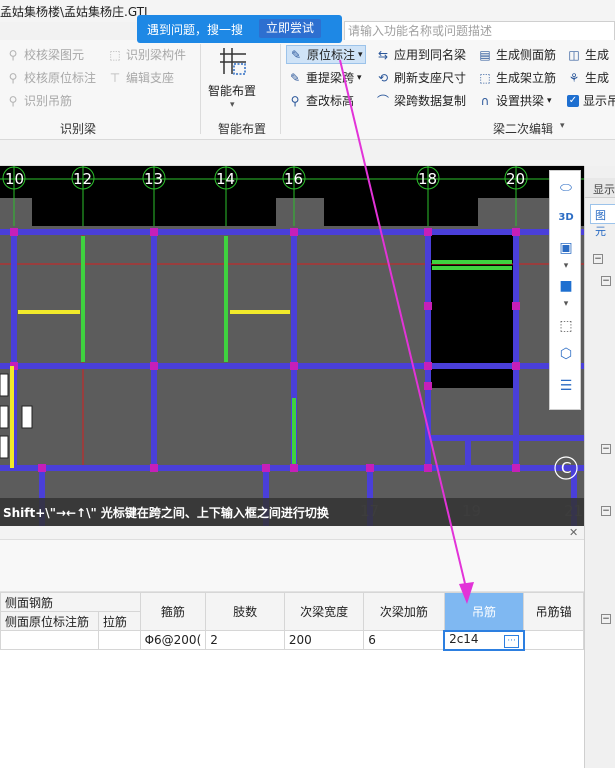 This screenshot has height=768, width=615. I want to click on generate-button-2: ⚘ 生成, so click(588, 77).